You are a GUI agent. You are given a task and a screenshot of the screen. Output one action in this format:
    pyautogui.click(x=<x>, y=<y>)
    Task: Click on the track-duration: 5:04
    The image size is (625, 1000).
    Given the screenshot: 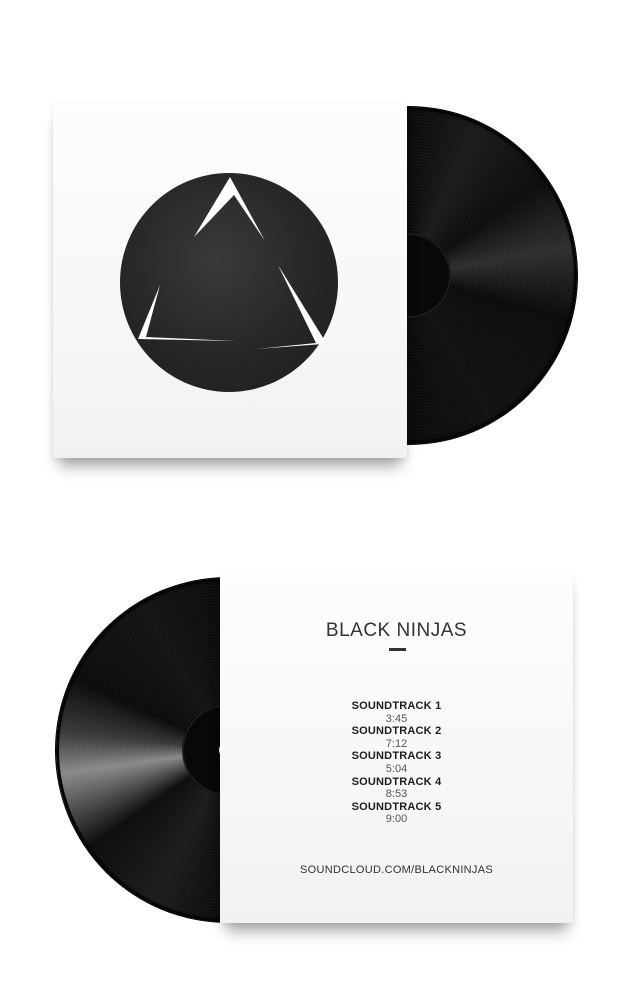 What is the action you would take?
    pyautogui.click(x=396, y=768)
    